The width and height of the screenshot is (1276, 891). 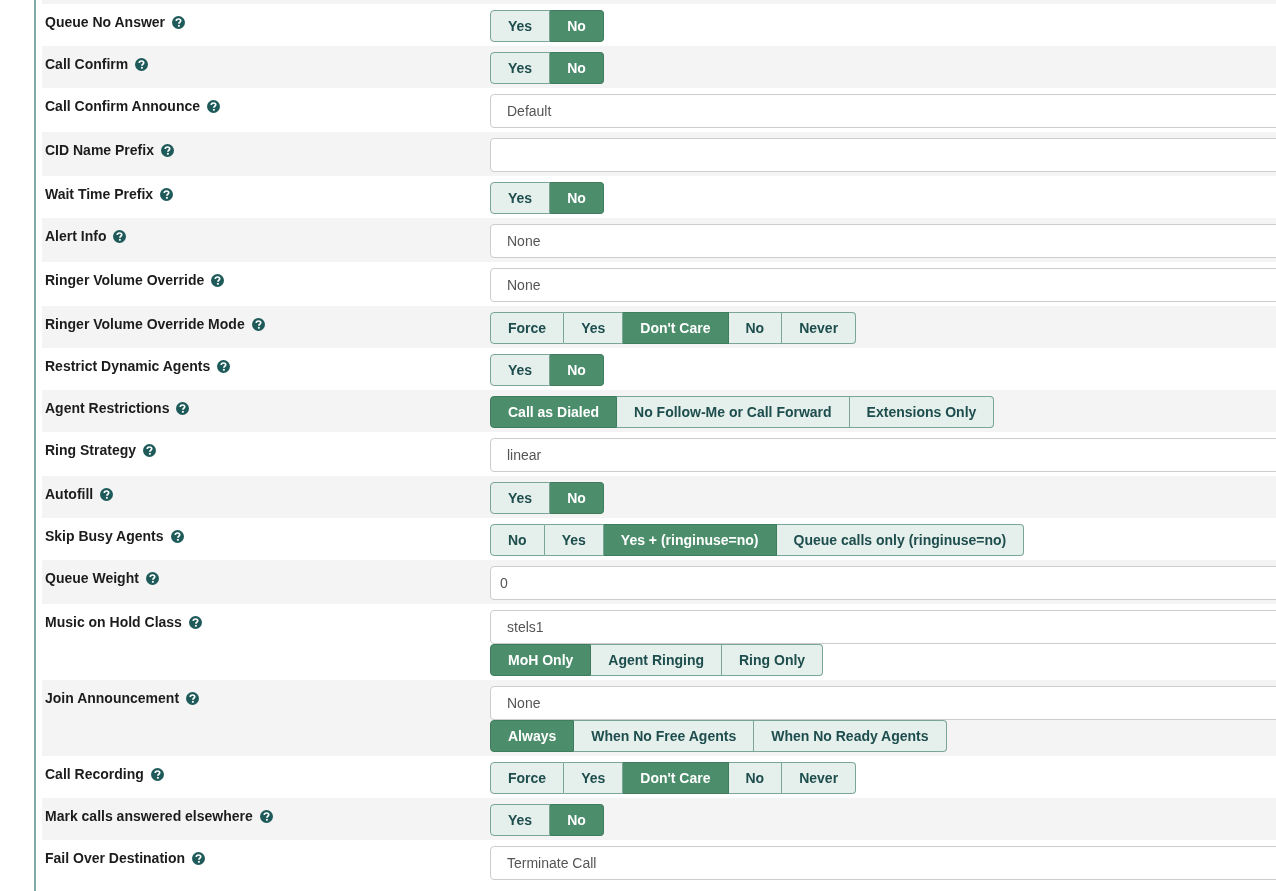 What do you see at coordinates (883, 863) in the screenshot?
I see `select-field: Terminate Call` at bounding box center [883, 863].